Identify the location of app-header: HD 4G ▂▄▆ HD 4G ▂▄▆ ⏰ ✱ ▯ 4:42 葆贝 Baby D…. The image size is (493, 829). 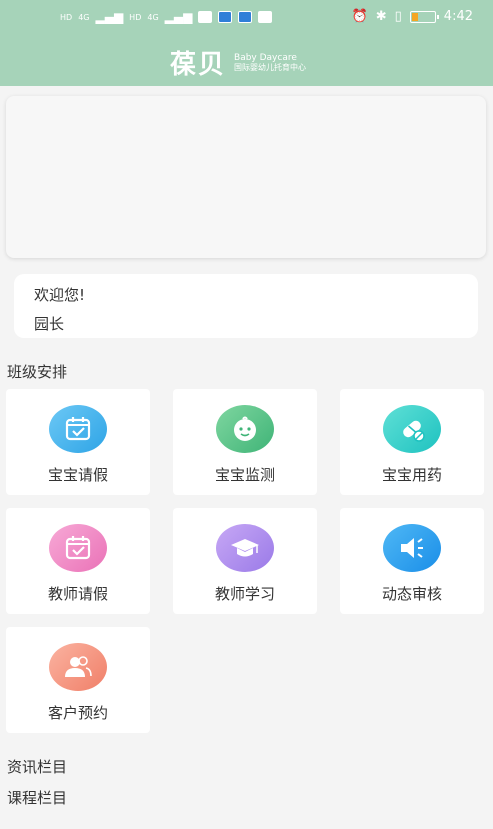
(246, 43).